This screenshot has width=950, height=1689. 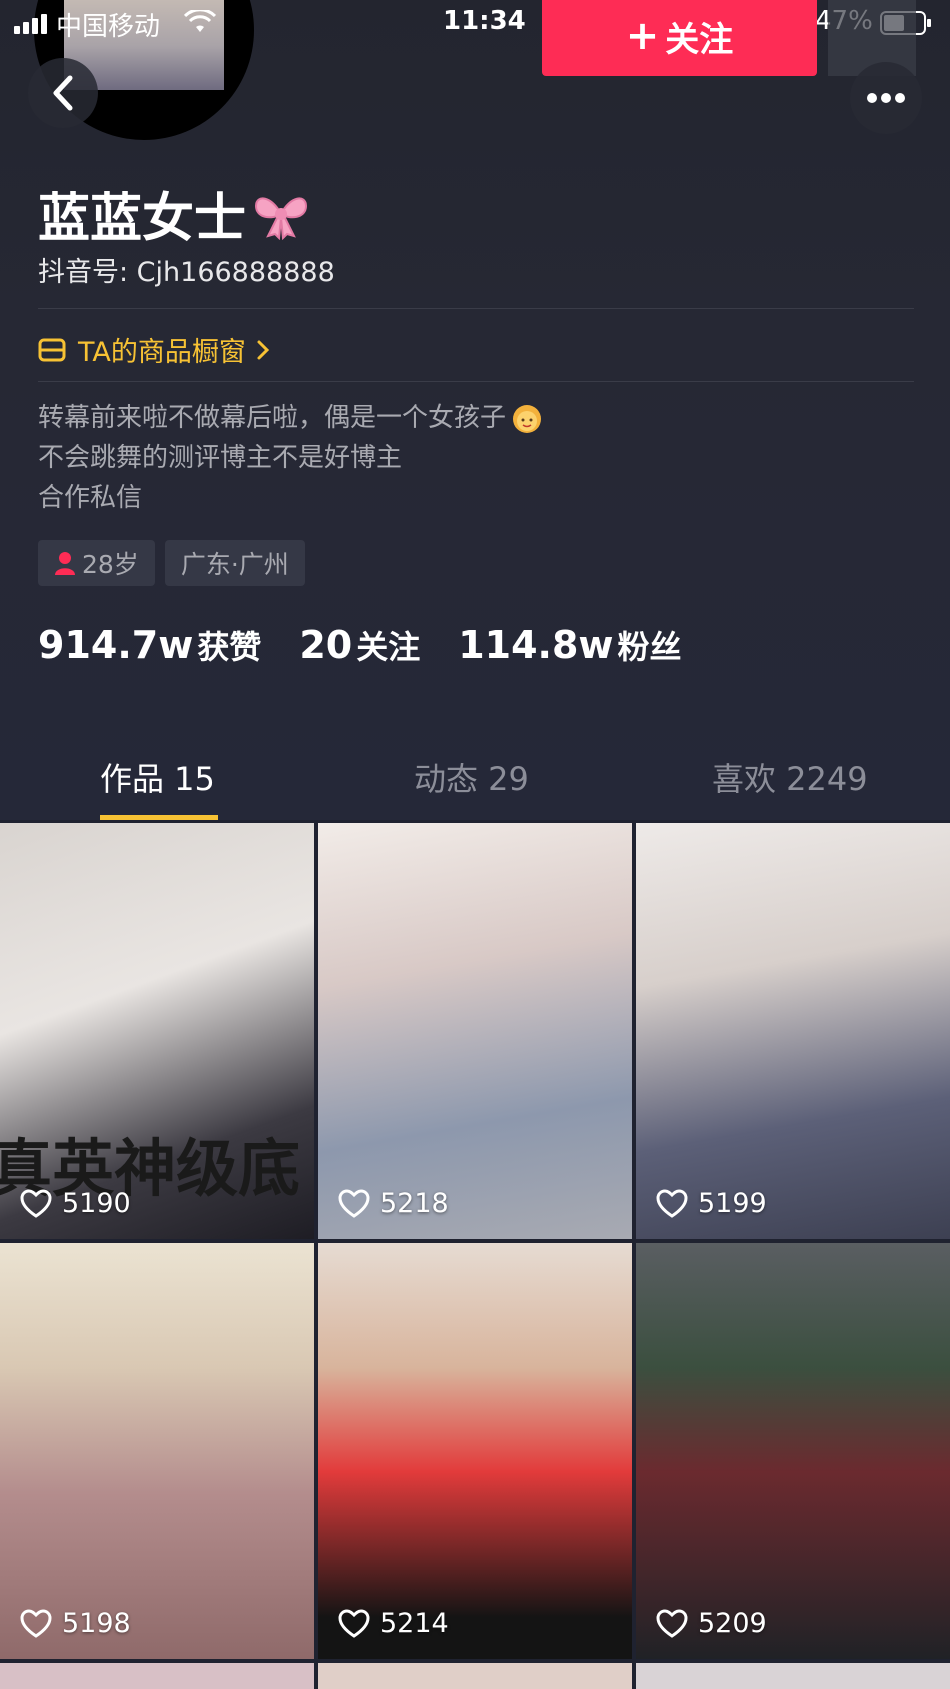 I want to click on tab-indicator, so click(x=159, y=817).